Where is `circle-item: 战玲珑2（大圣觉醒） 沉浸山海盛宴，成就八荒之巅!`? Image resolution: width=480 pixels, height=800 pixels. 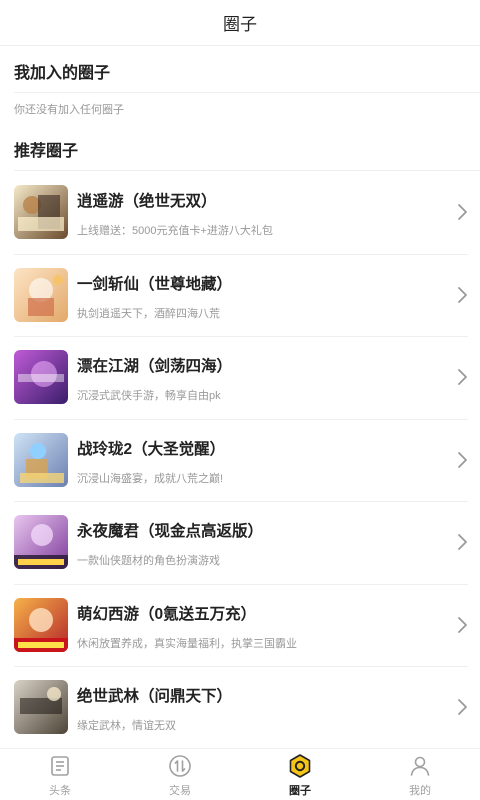
circle-item: 战玲珑2（大圣觉醒） 沉浸山海盛宴，成就八荒之巅! is located at coordinates (240, 461).